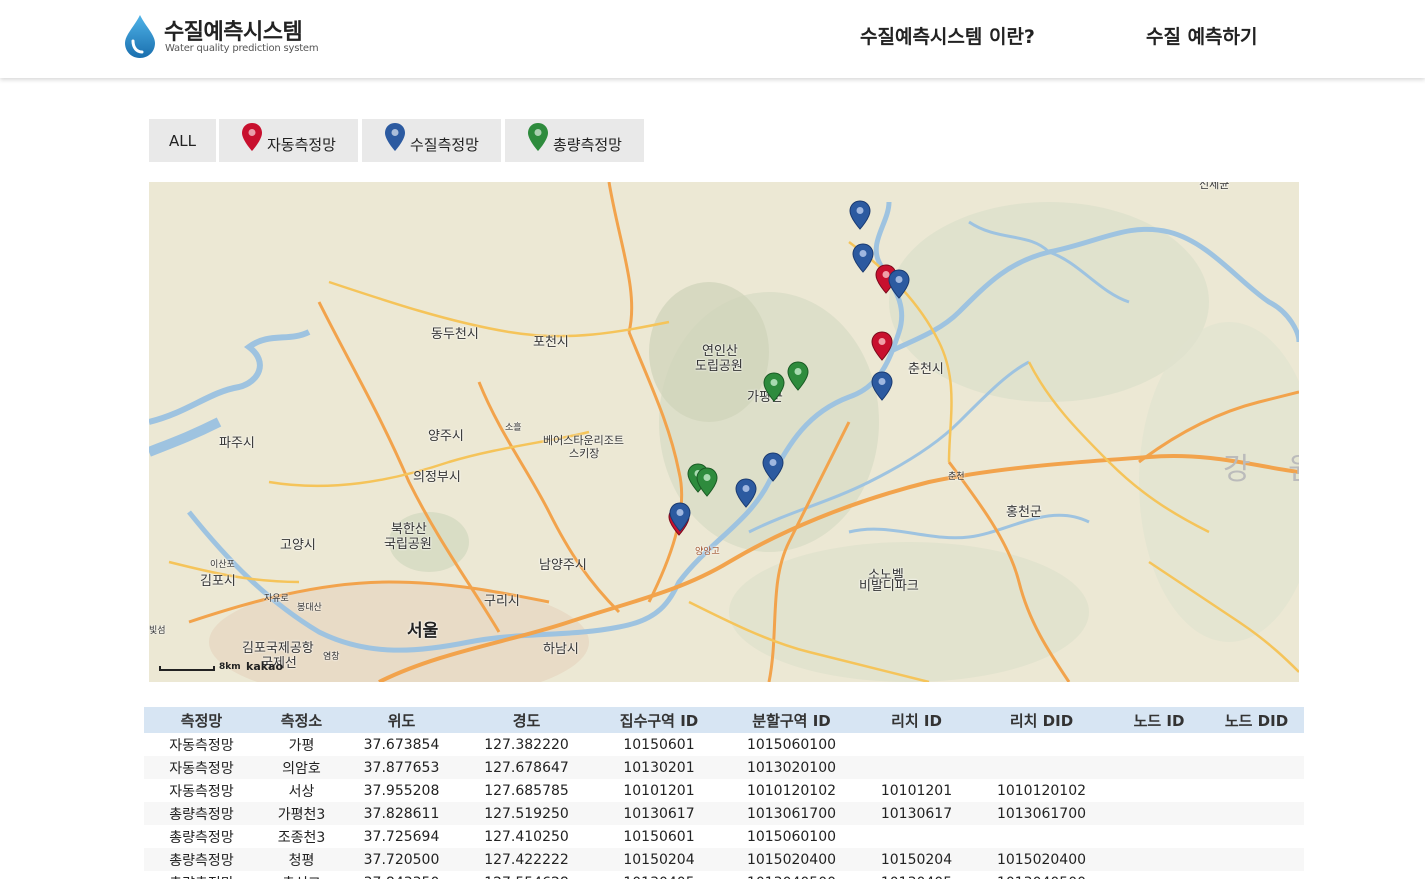 The width and height of the screenshot is (1425, 879). I want to click on scale-text: 8km, so click(230, 667).